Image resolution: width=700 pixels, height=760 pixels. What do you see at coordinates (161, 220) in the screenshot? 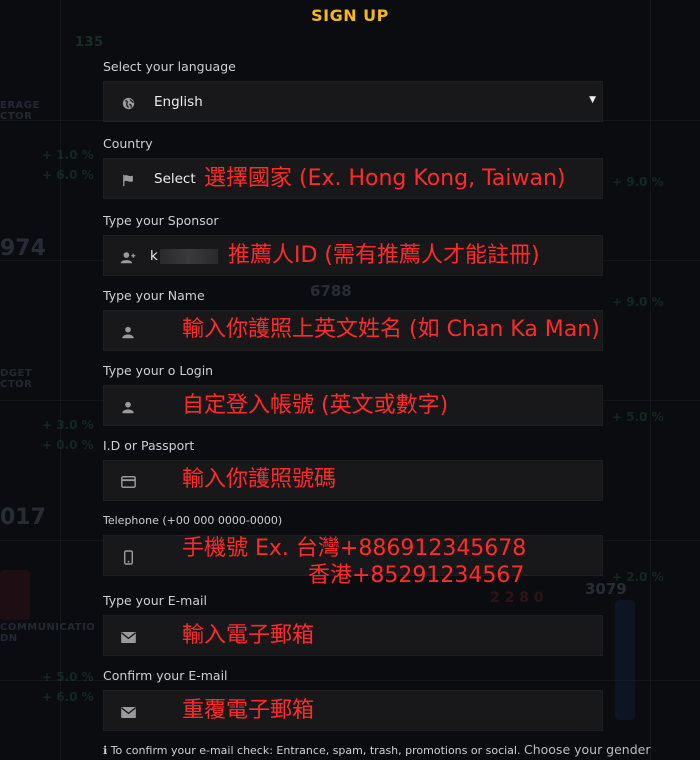
I see `sponsor-label: Type your Sponsor` at bounding box center [161, 220].